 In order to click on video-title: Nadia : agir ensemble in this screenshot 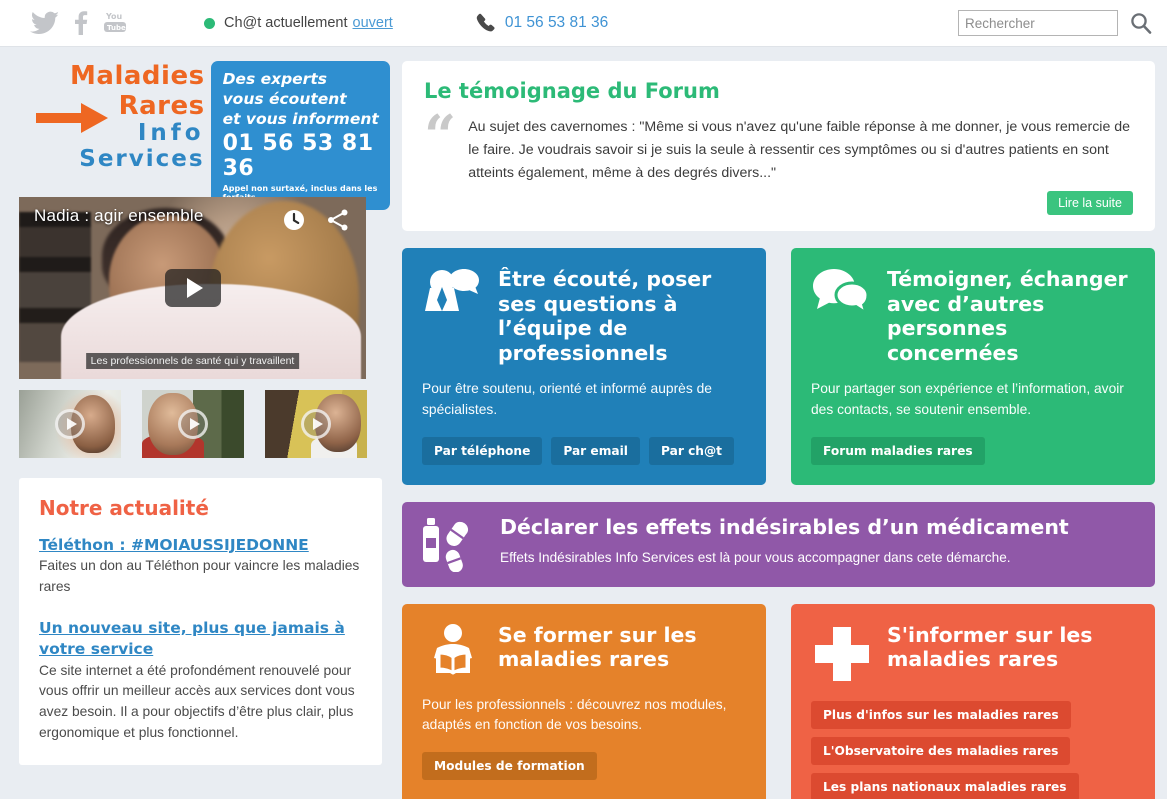, I will do `click(119, 215)`.